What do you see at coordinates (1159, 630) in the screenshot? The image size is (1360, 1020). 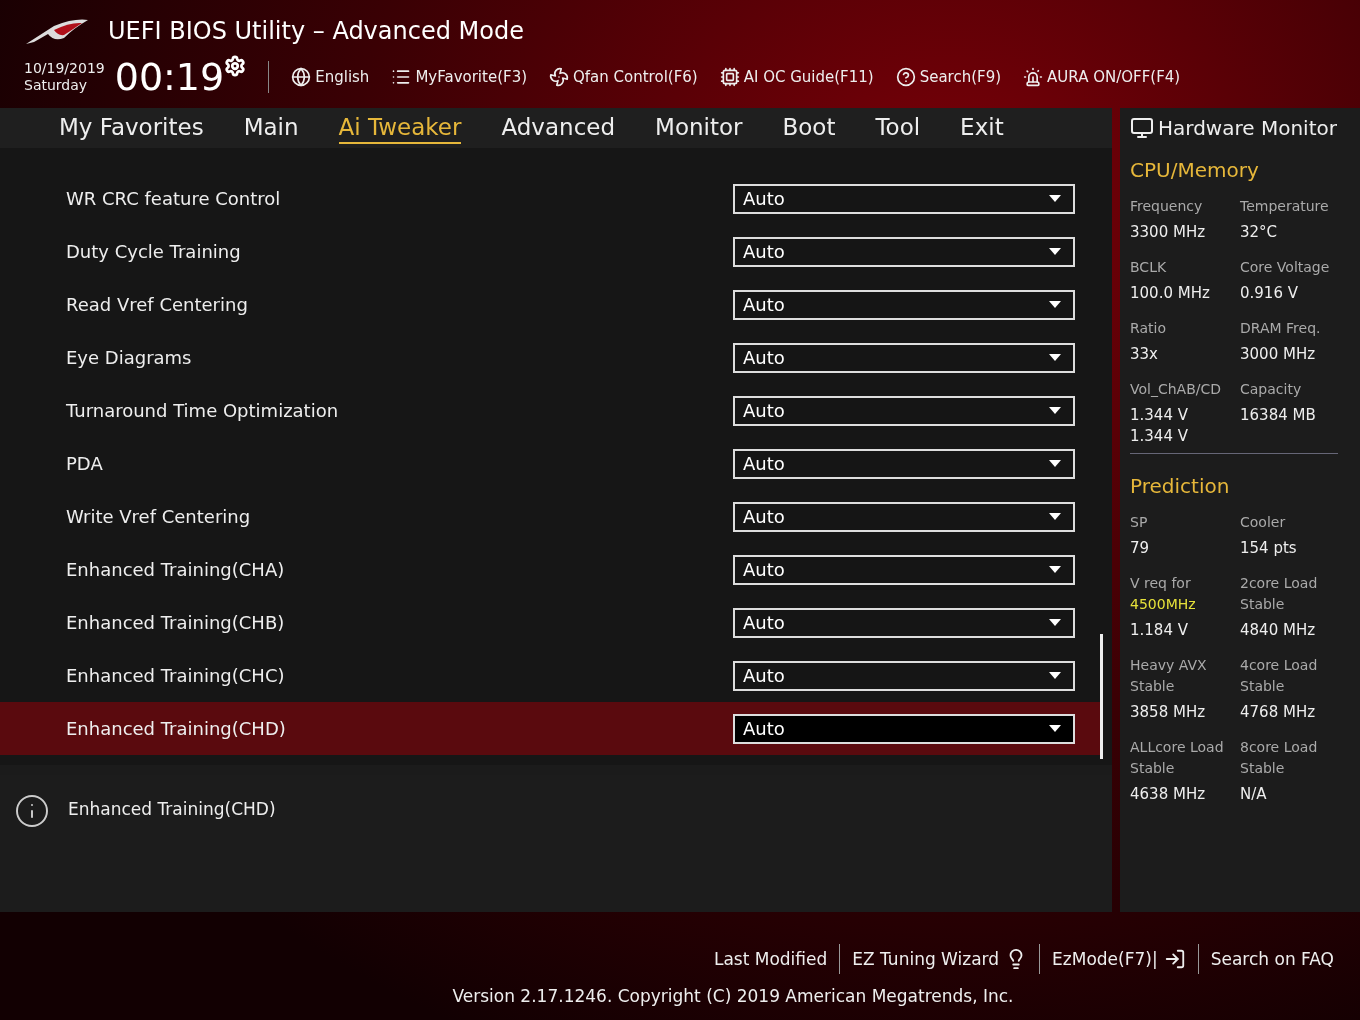 I see `stat-value: 1.184 V` at bounding box center [1159, 630].